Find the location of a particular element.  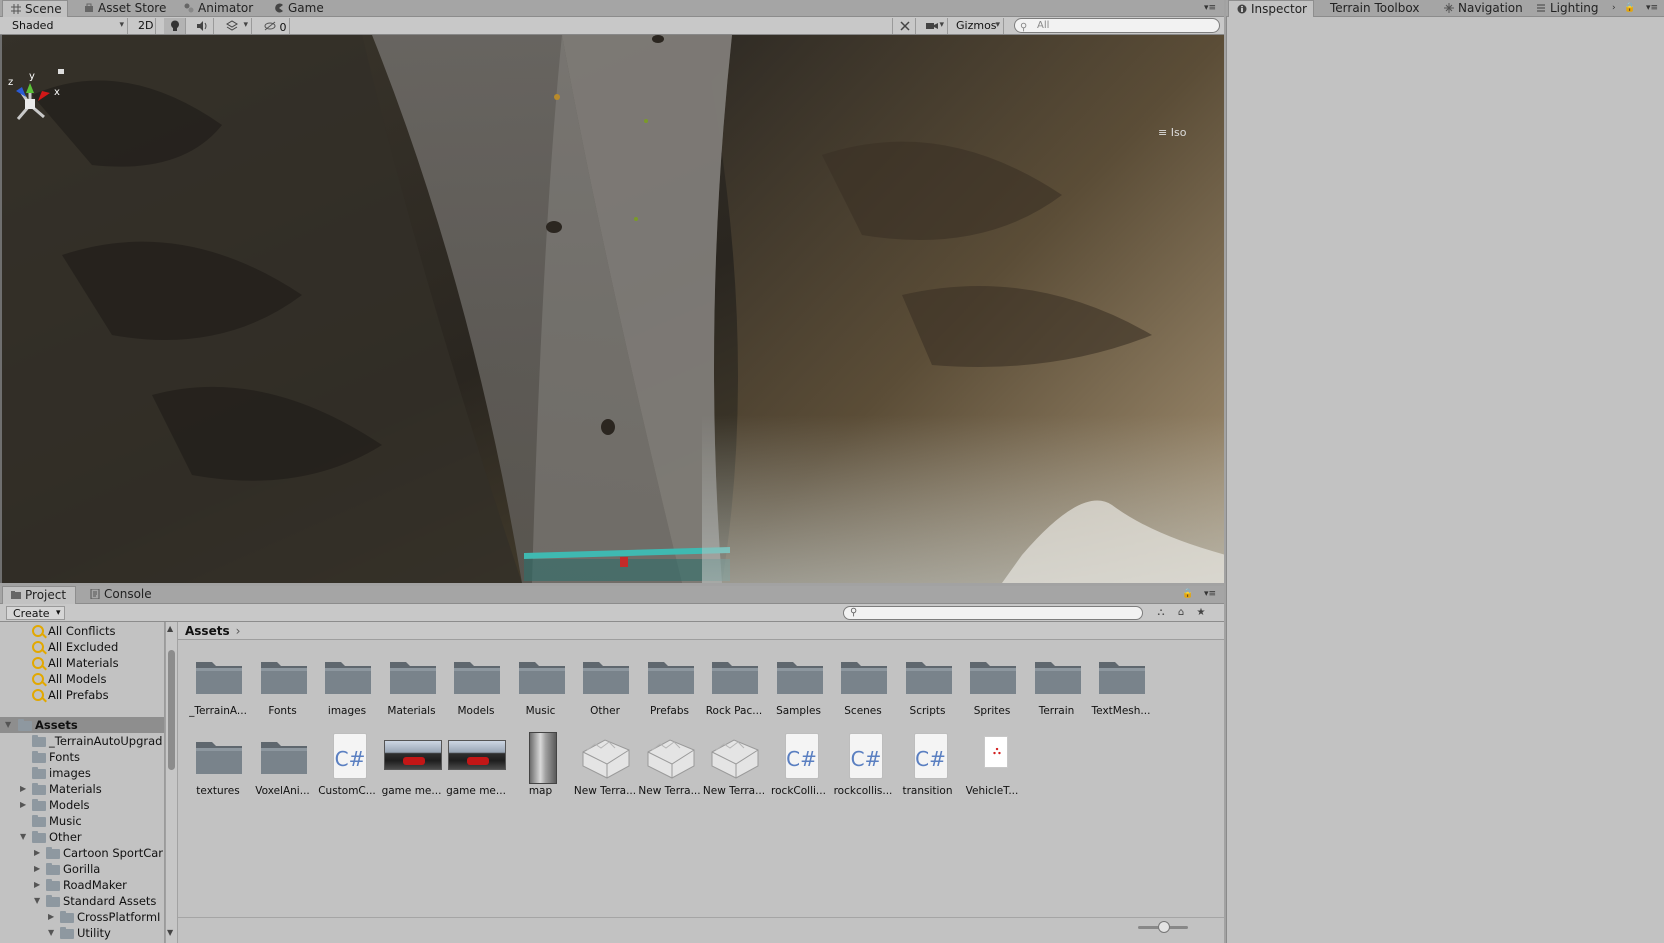

favorite-star-icon: ★ is located at coordinates (1201, 613).